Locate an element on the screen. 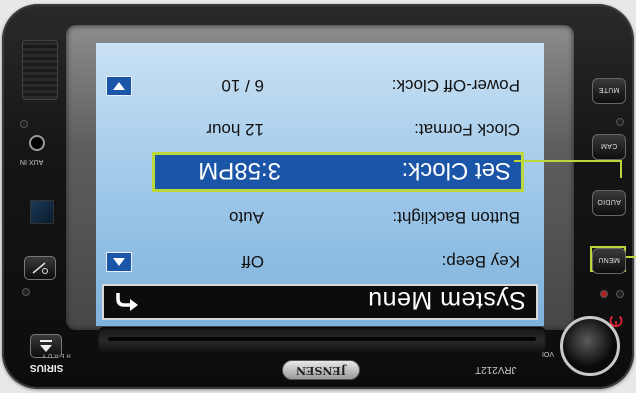 This screenshot has height=393, width=636. brand-badge: JENSEN is located at coordinates (321, 370).